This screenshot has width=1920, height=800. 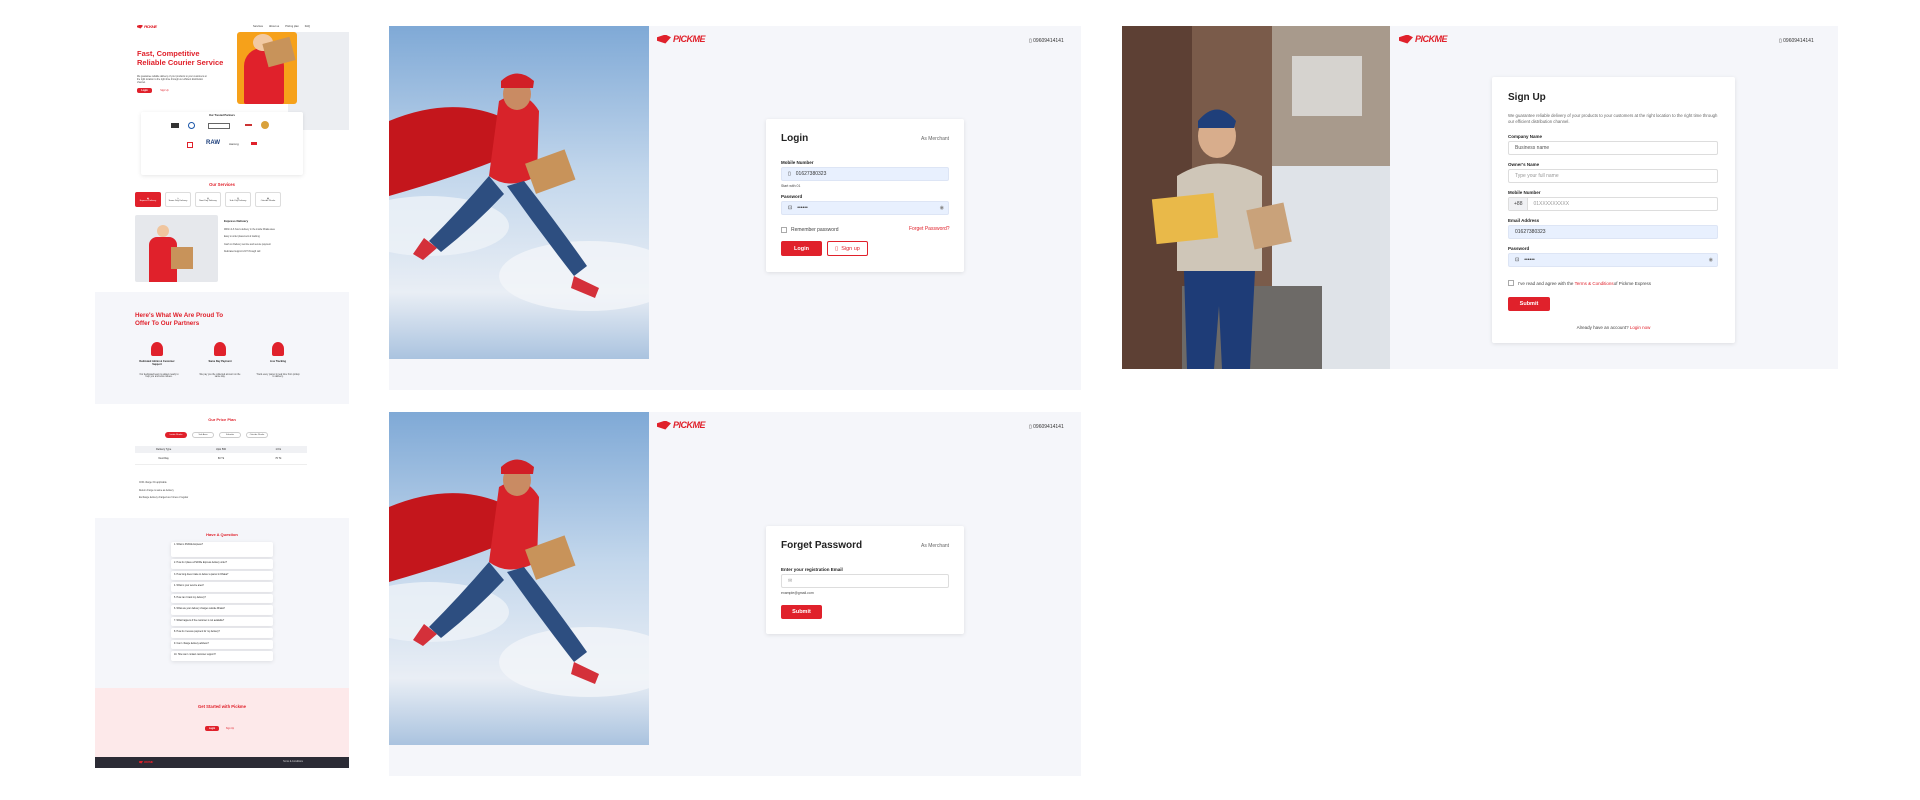 What do you see at coordinates (865, 208) in the screenshot?
I see `password-input: ⊡ •••••• ◉` at bounding box center [865, 208].